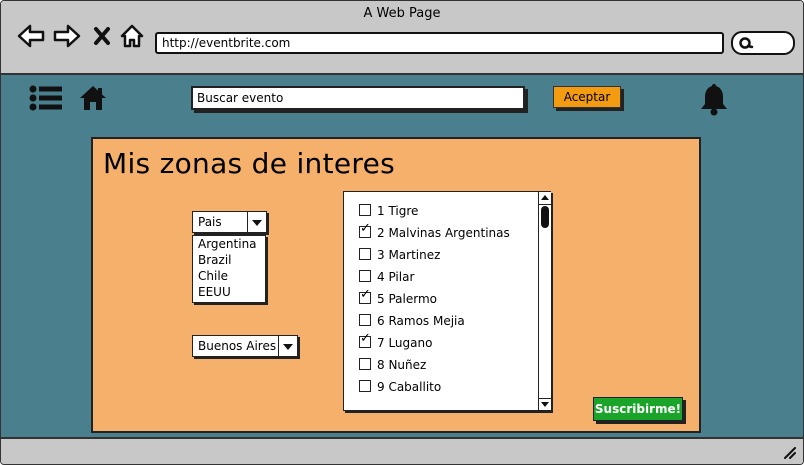 This screenshot has width=804, height=465. I want to click on scroll-down-icon, so click(545, 404).